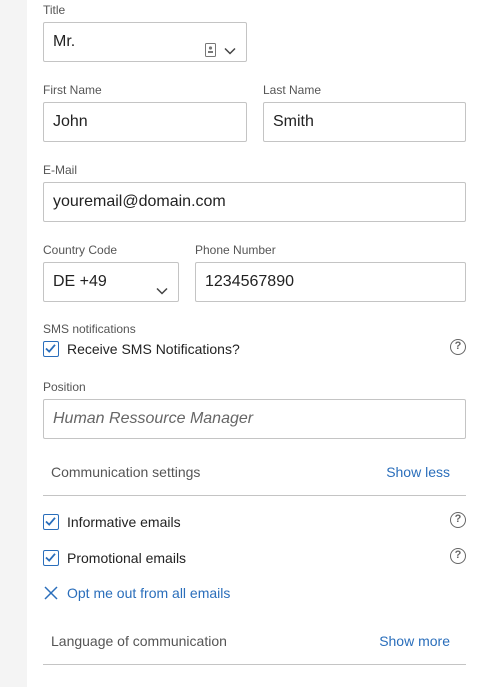  Describe the element at coordinates (254, 419) in the screenshot. I see `position-field: Human Ressource Manager` at that location.